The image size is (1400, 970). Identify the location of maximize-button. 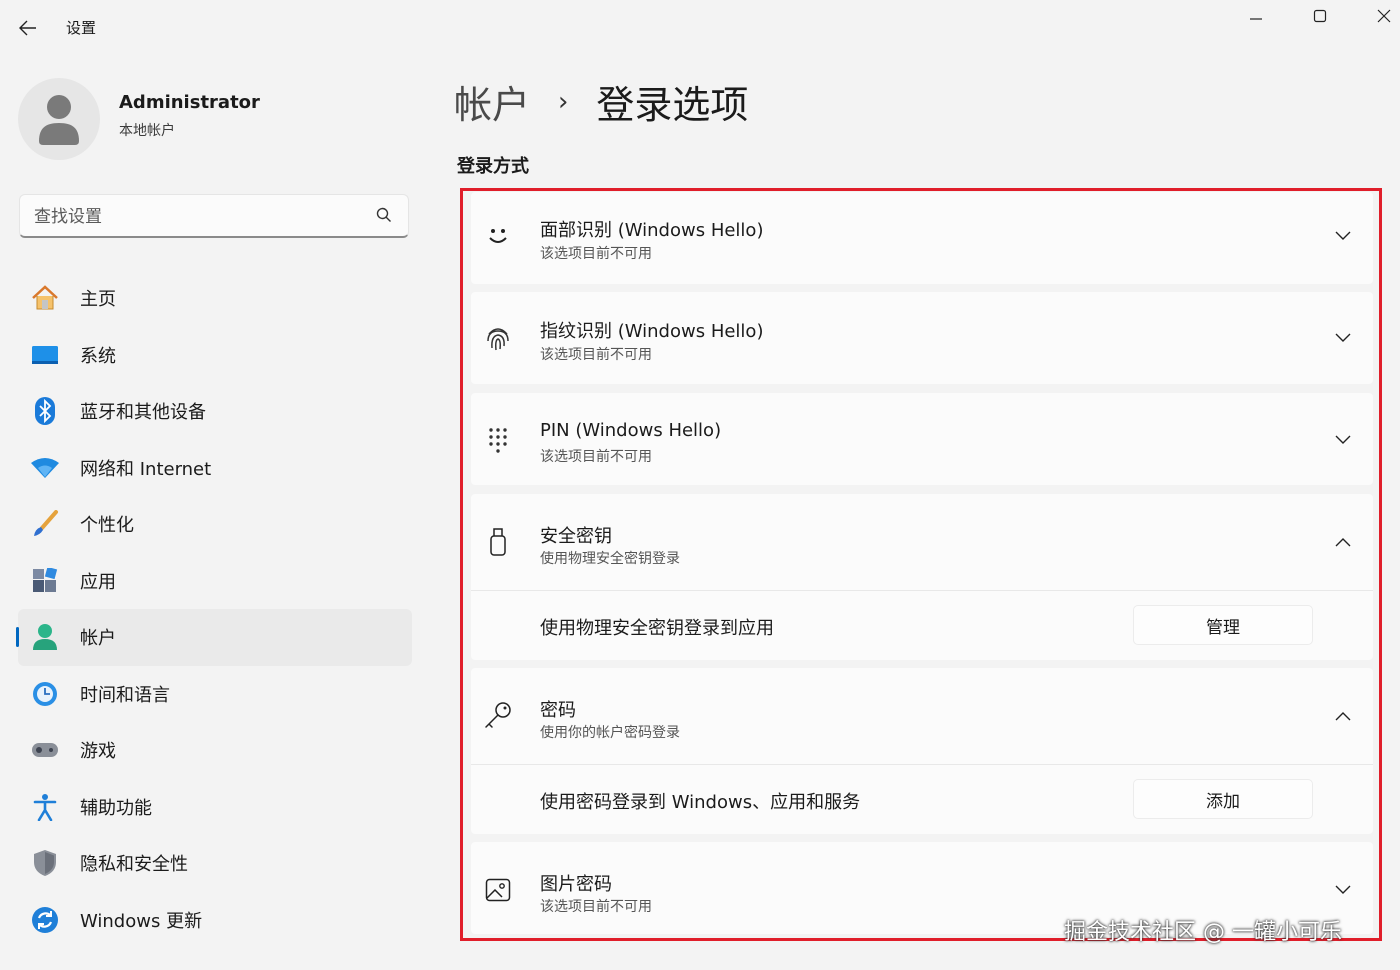
(1320, 16).